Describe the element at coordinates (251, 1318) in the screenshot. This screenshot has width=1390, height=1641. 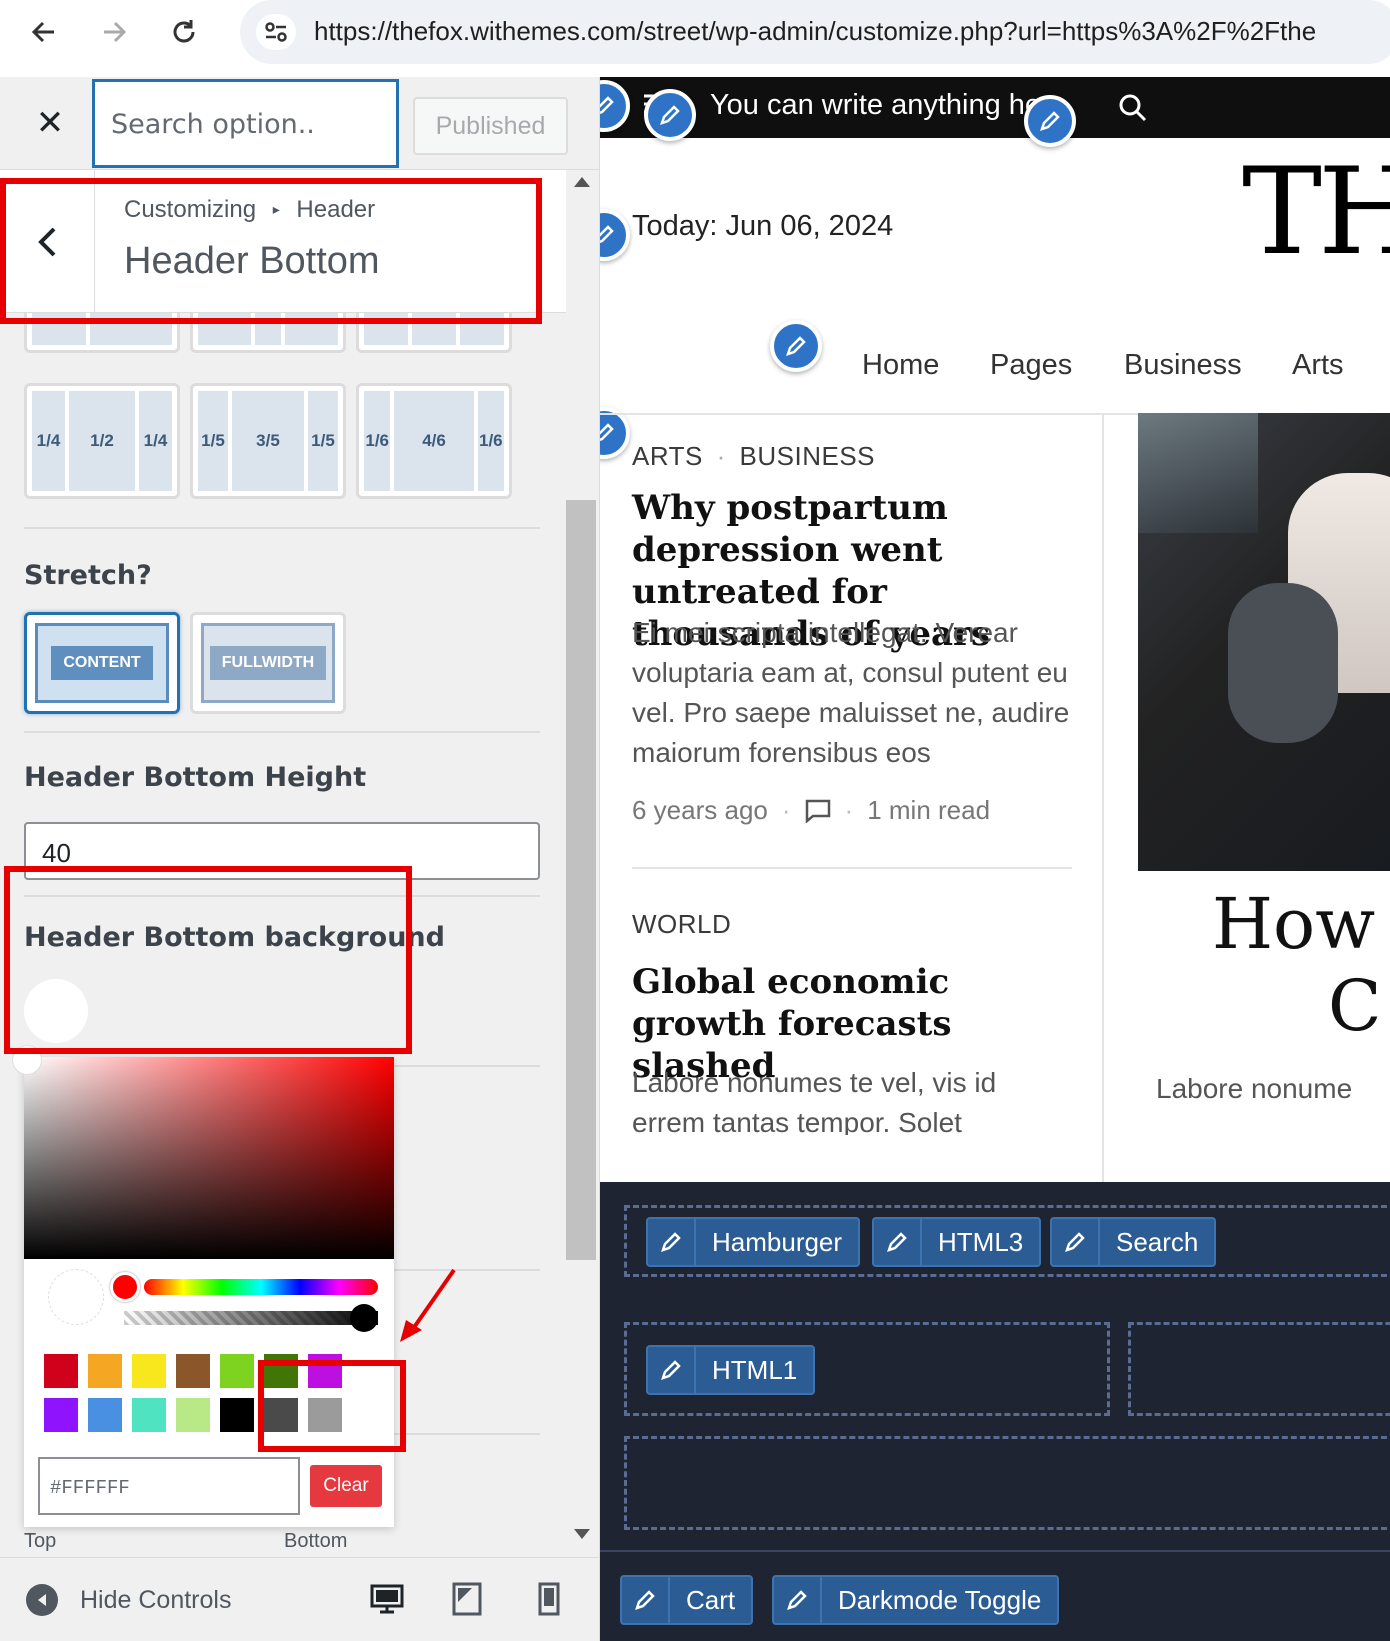
I see `alpha-slider` at that location.